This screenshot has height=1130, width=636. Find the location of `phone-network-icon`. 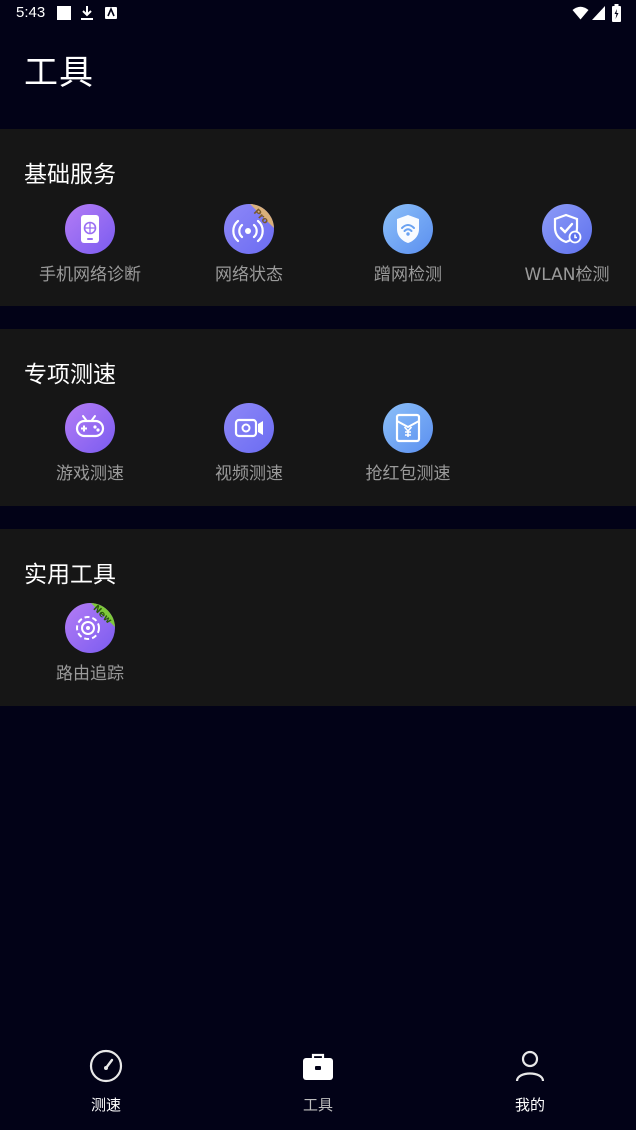

phone-network-icon is located at coordinates (90, 229).